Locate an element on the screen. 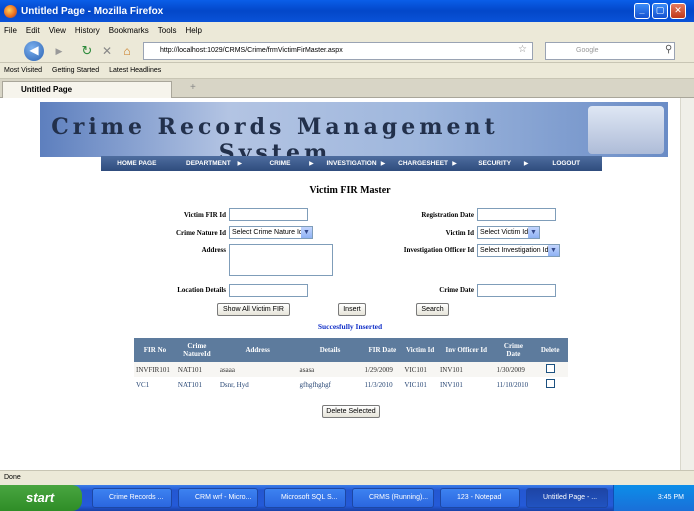  cell-address: asaaa is located at coordinates (257, 369).